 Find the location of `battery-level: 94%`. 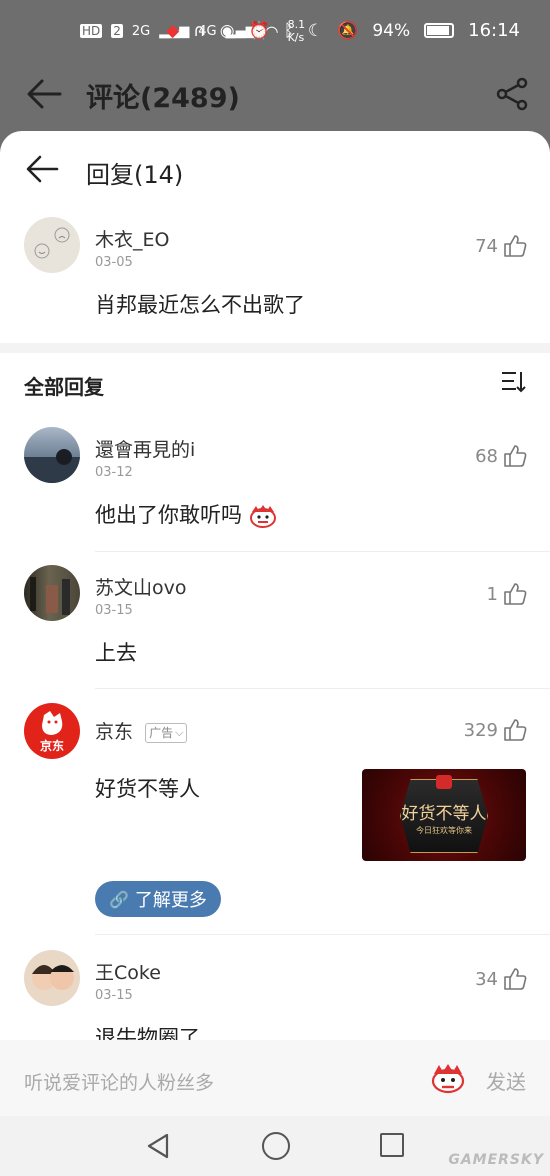

battery-level: 94% is located at coordinates (391, 30).